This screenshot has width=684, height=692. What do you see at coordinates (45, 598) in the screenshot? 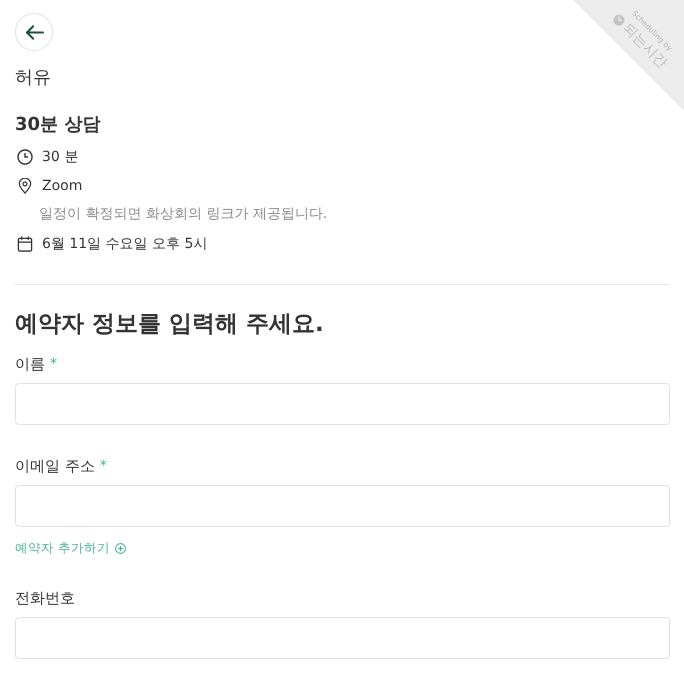
I see `field-label: 전화번호` at bounding box center [45, 598].